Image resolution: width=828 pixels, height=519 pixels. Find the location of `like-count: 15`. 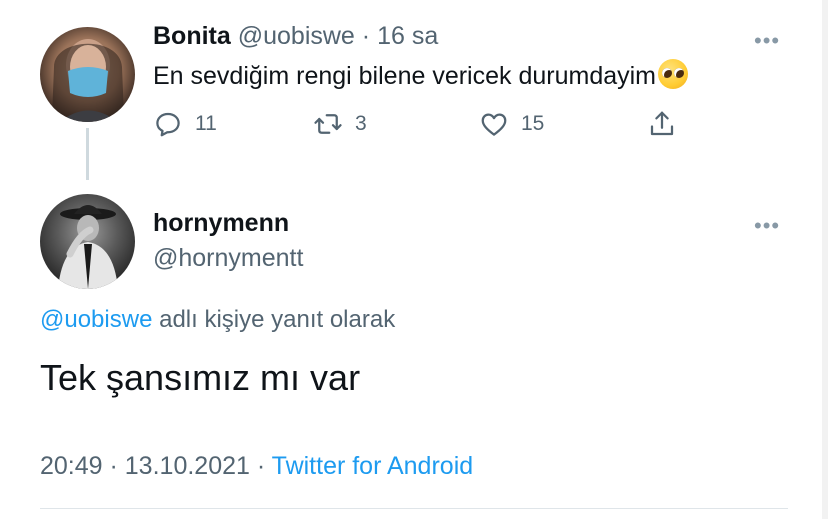

like-count: 15 is located at coordinates (533, 123).